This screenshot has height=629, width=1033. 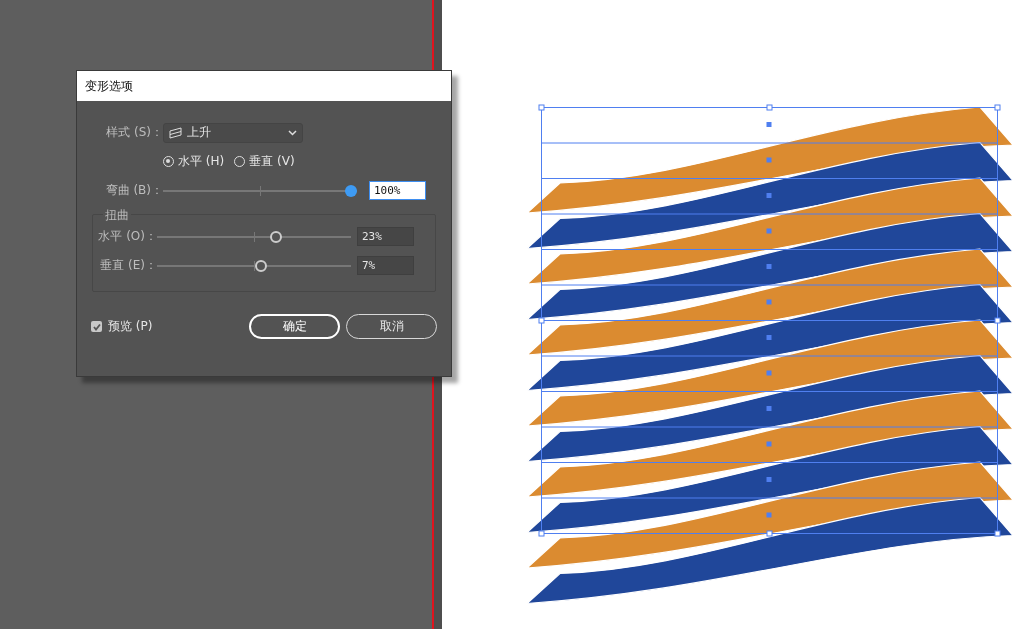 I want to click on style-label: 样式 (S)：, so click(x=134, y=132).